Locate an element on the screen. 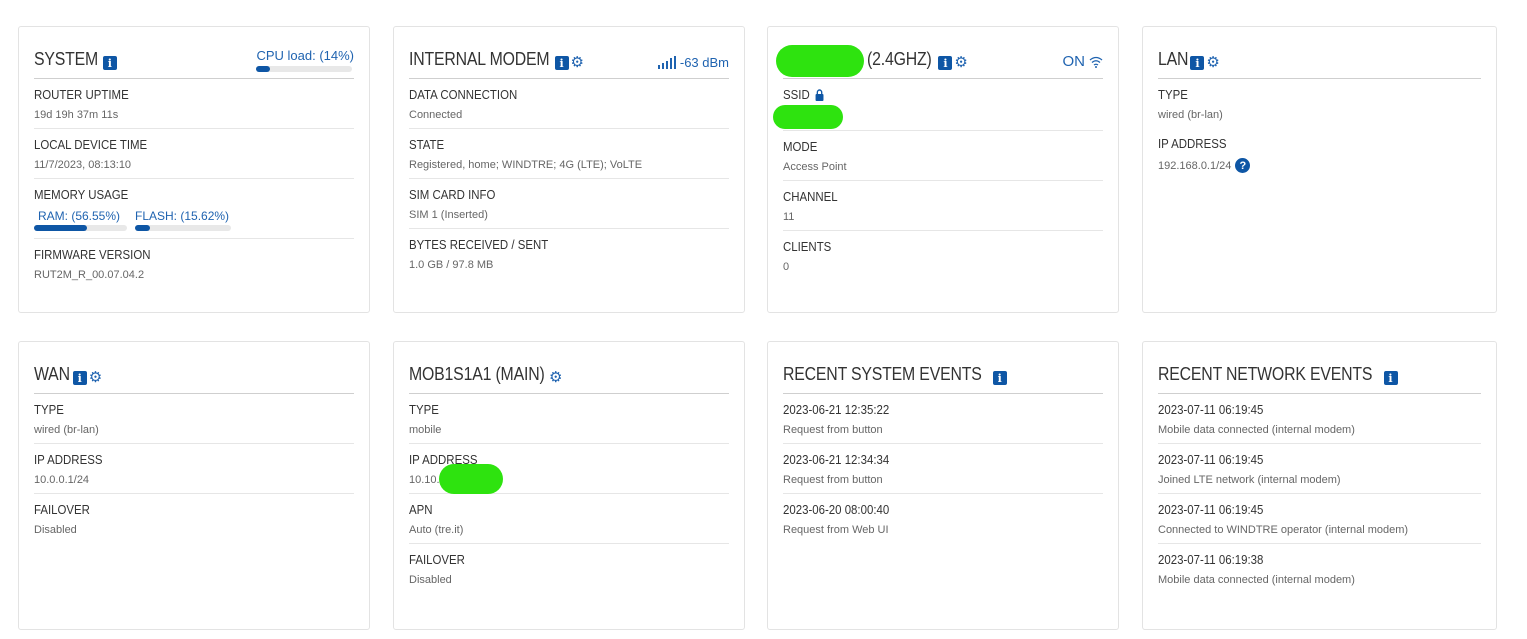 This screenshot has width=1527, height=639. card-title: MOB1S1A1 (MAIN) is located at coordinates (477, 374).